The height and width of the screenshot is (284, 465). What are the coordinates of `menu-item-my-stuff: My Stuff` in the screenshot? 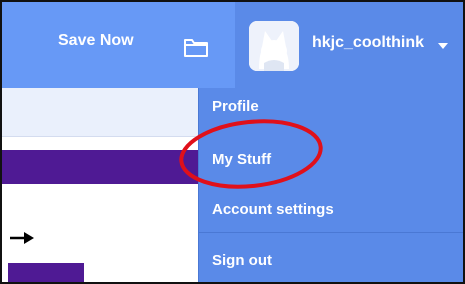 It's located at (241, 159).